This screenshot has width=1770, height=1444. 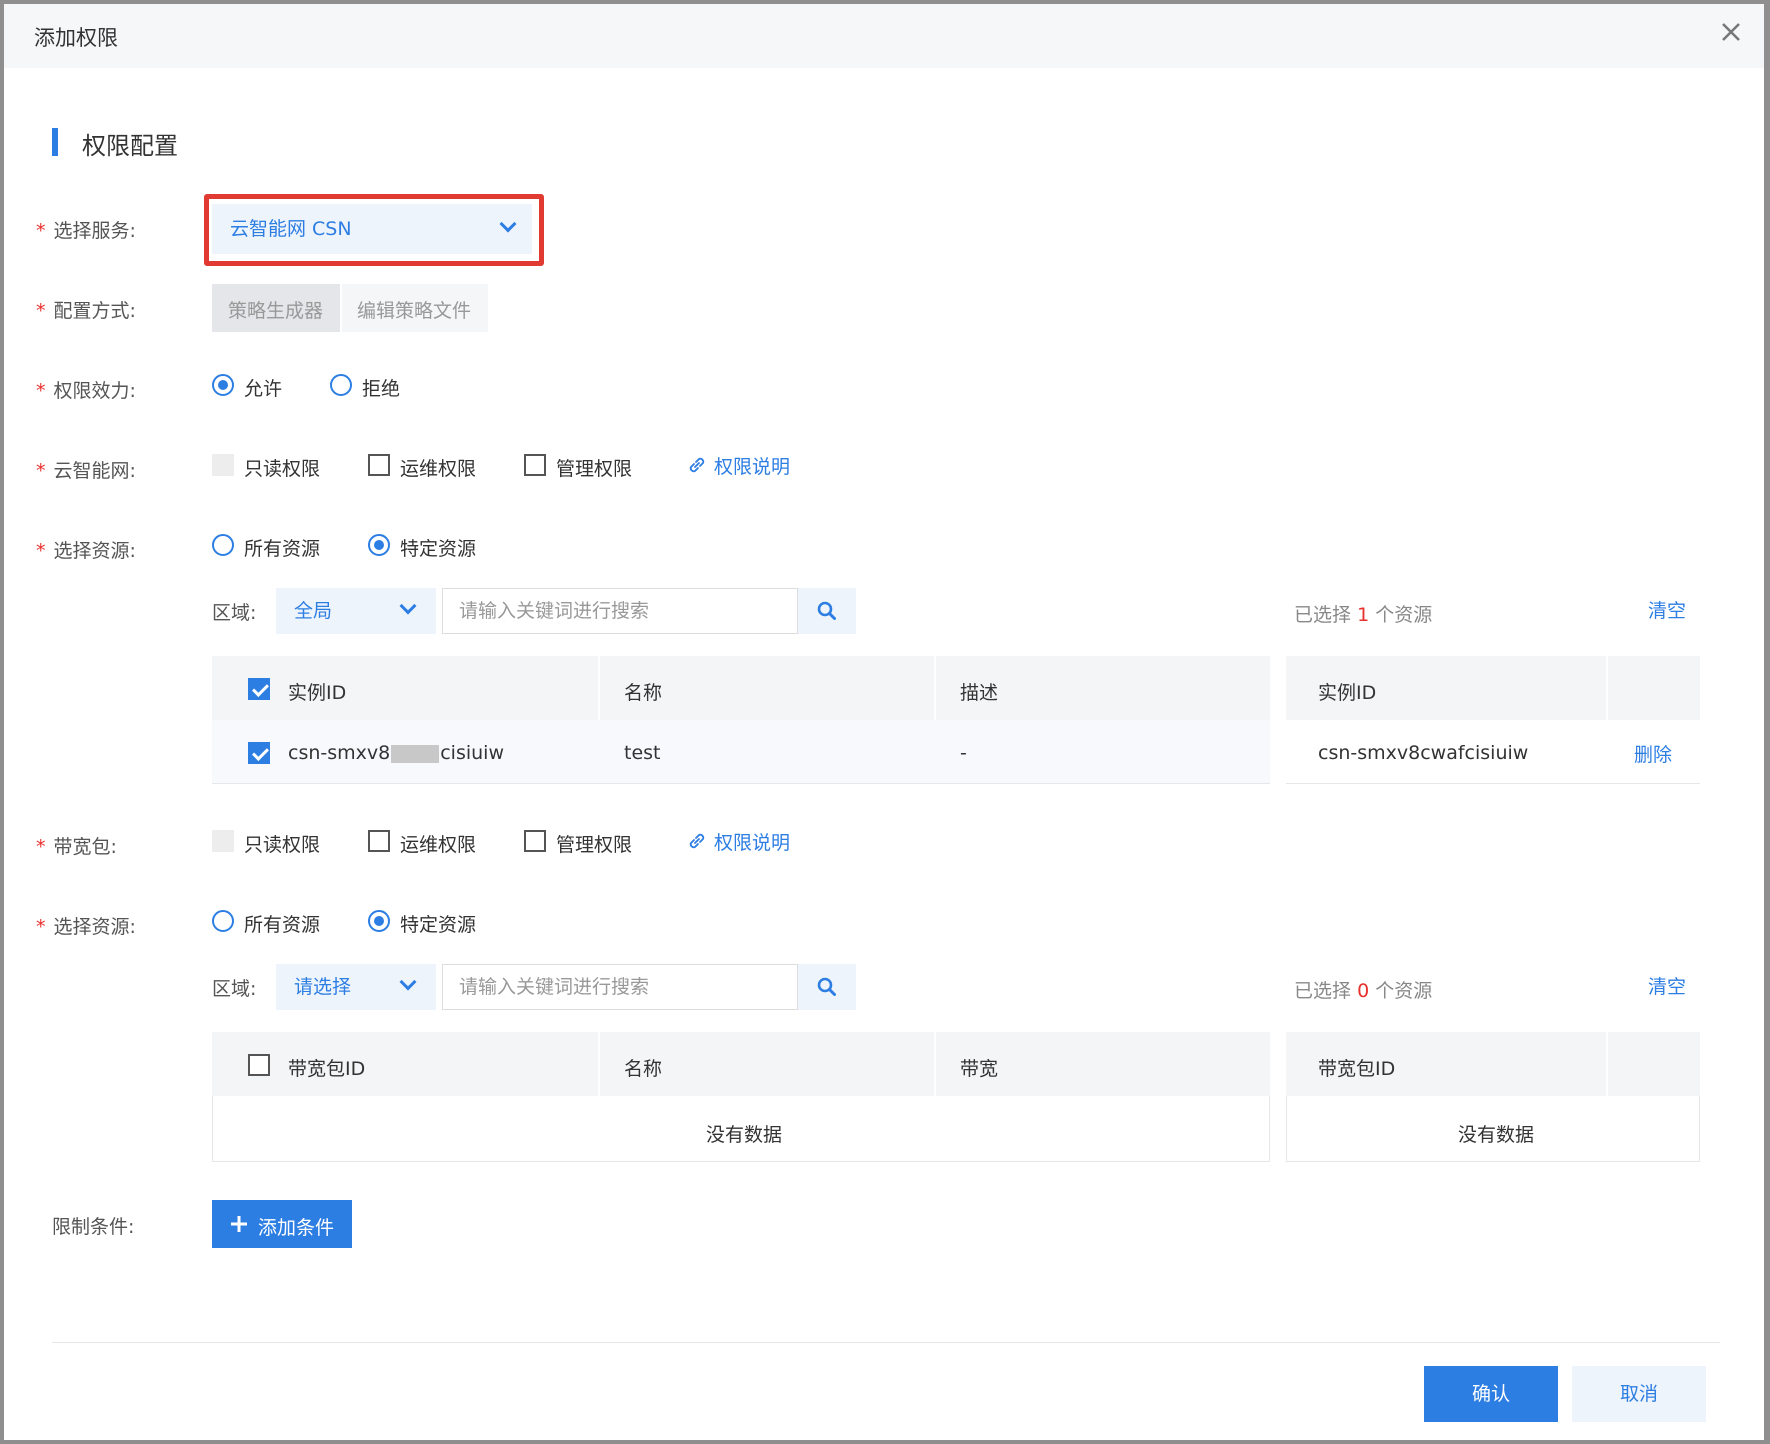 What do you see at coordinates (1667, 985) in the screenshot?
I see `bwp-clear-link: 清空` at bounding box center [1667, 985].